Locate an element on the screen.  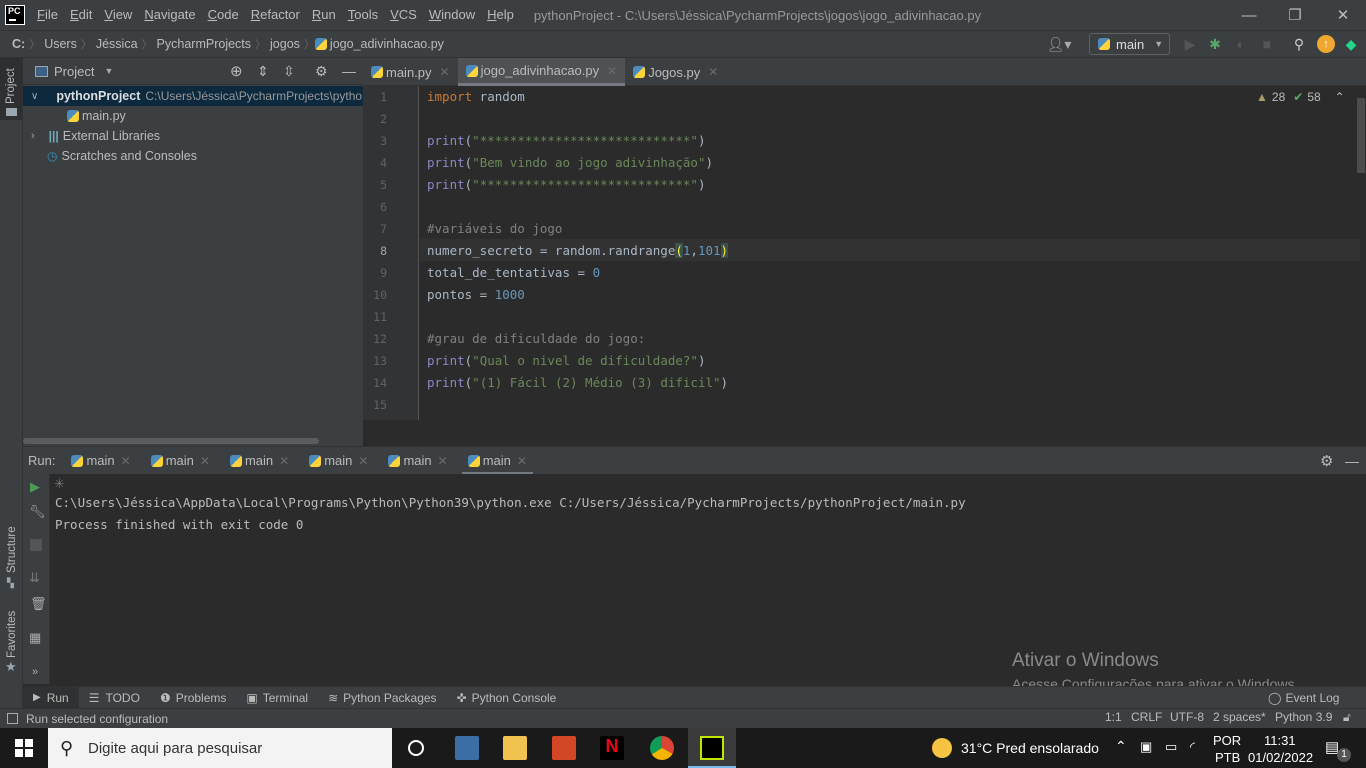
vertical-scrollbar is located at coordinates (1361, 135).